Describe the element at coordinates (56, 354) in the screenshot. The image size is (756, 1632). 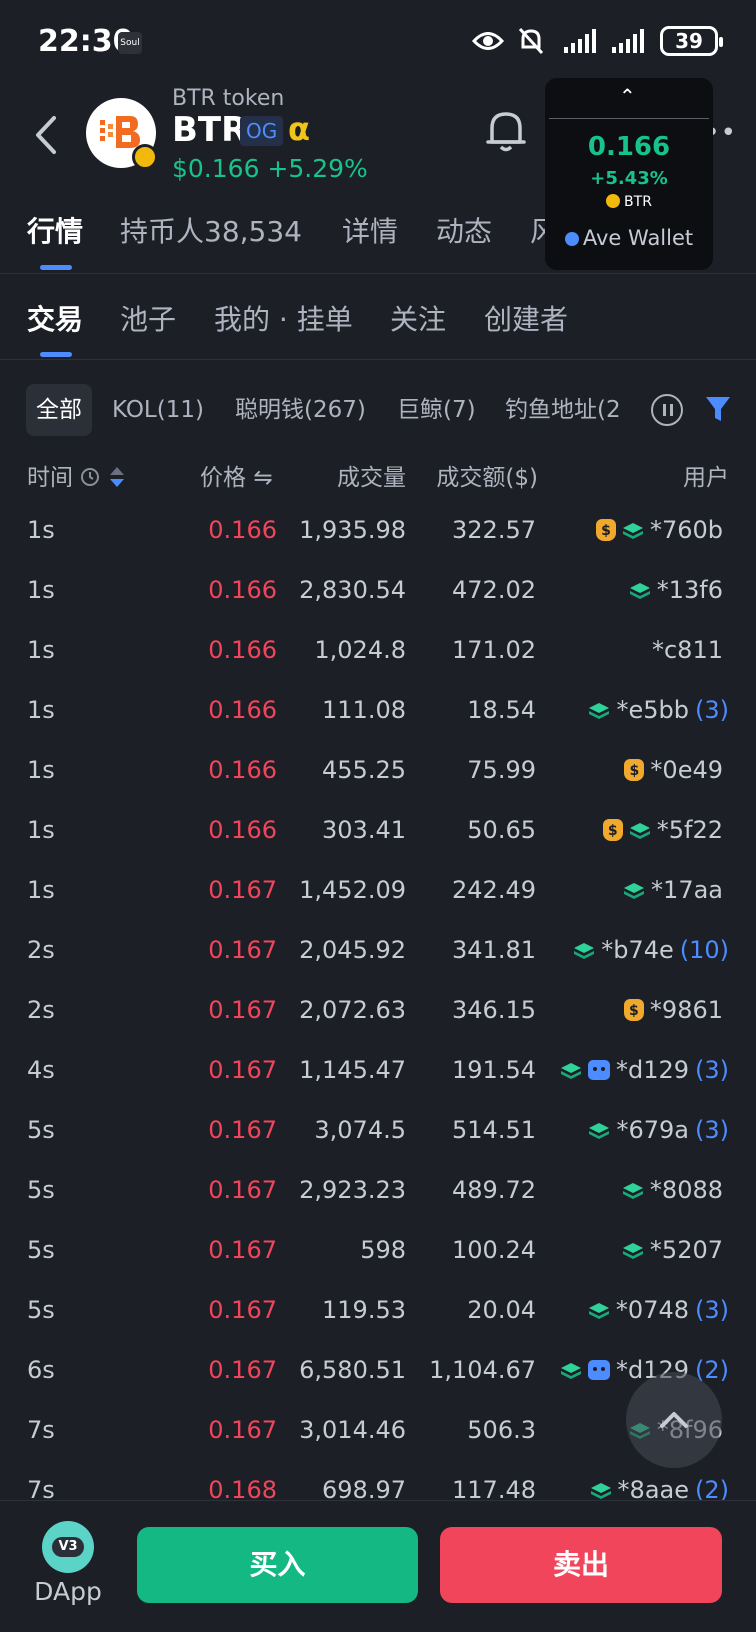
I see `sub-tab-indicator` at that location.